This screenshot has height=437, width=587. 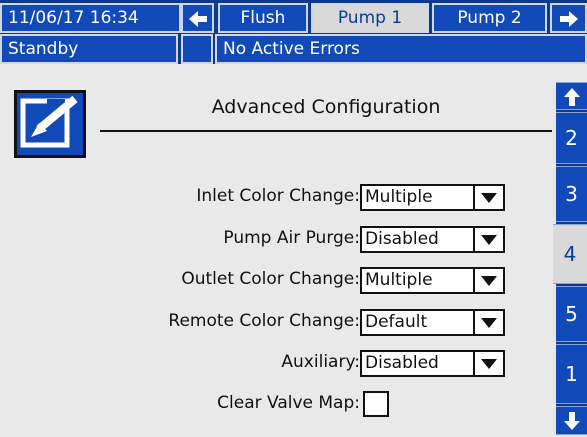 What do you see at coordinates (291, 238) in the screenshot?
I see `pump-air-purge-label: Pump Air Purge:` at bounding box center [291, 238].